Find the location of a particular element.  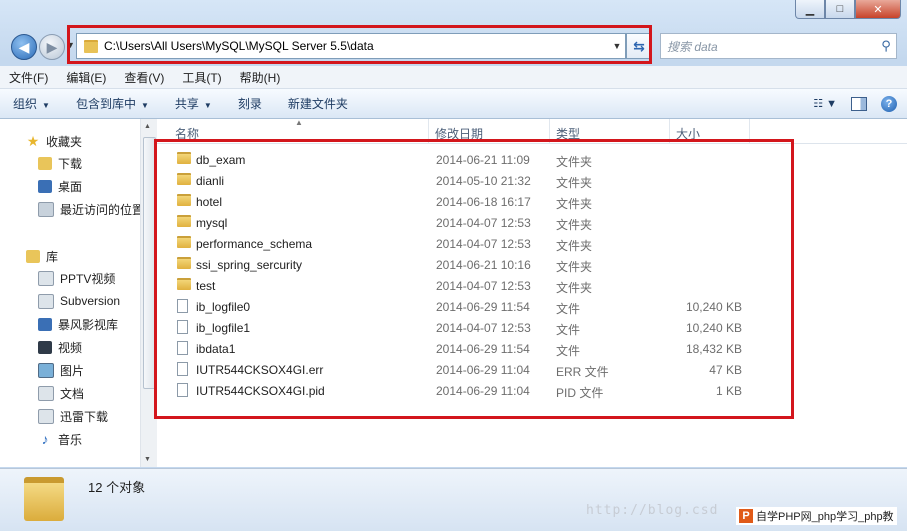

nav-item-recent-places: 最近访问的位置 is located at coordinates (89, 209).